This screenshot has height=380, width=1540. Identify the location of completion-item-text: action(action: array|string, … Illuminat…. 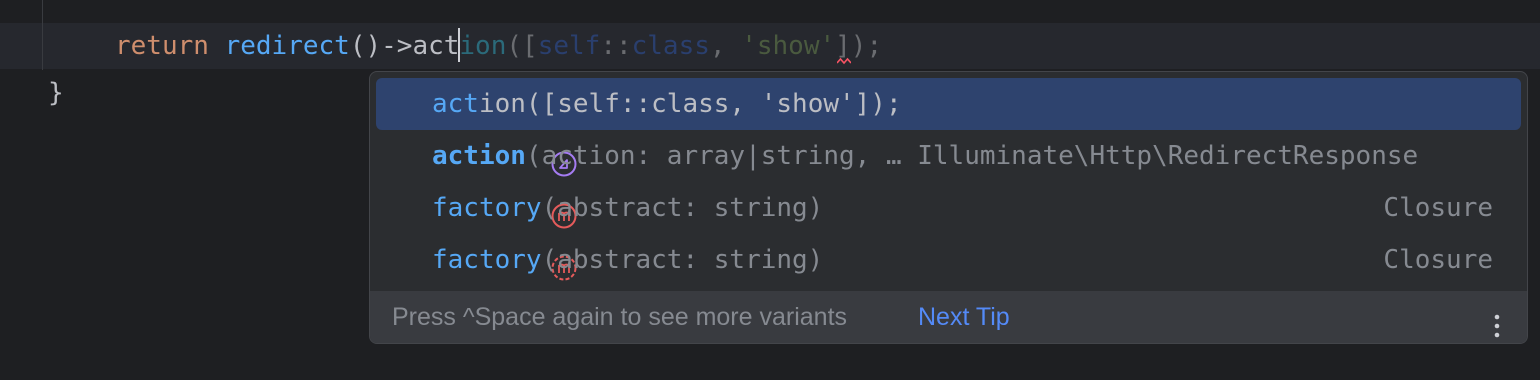
(925, 156).